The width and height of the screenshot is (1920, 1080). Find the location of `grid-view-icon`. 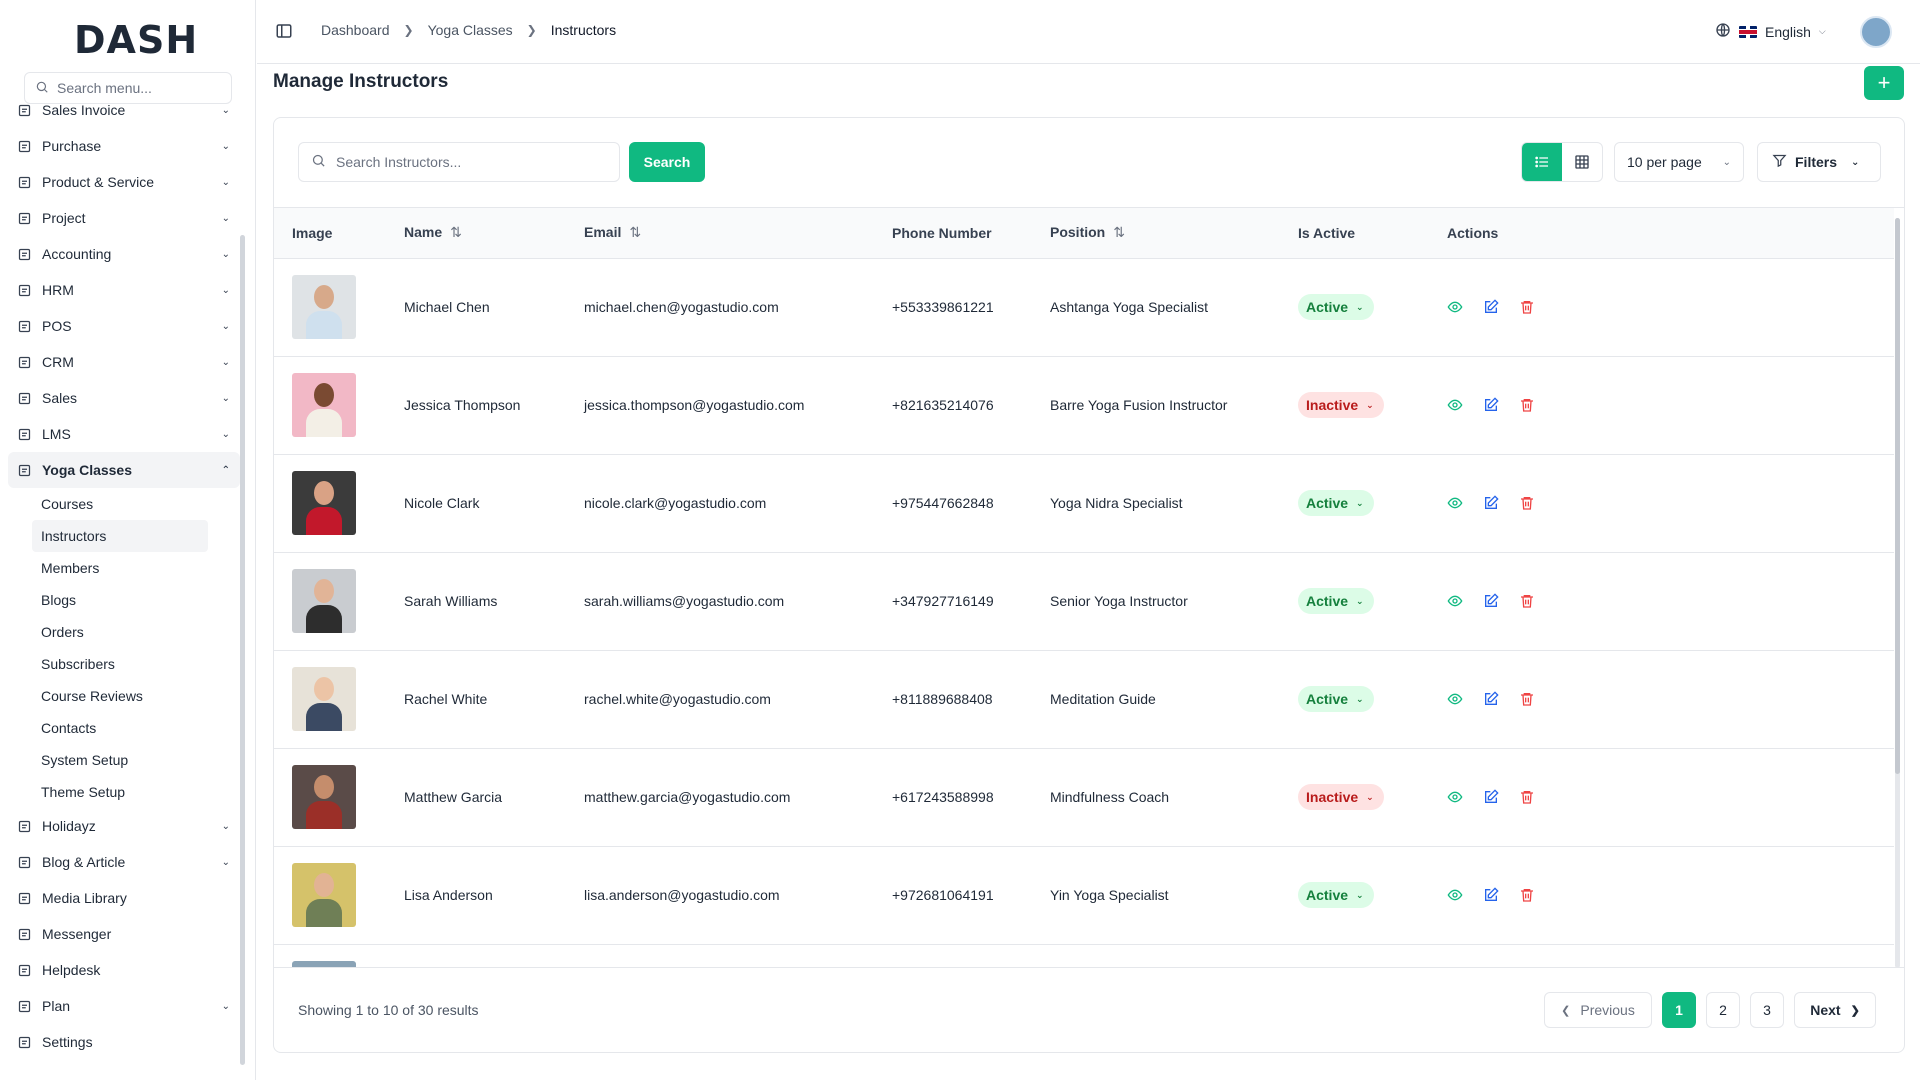

grid-view-icon is located at coordinates (1582, 162).